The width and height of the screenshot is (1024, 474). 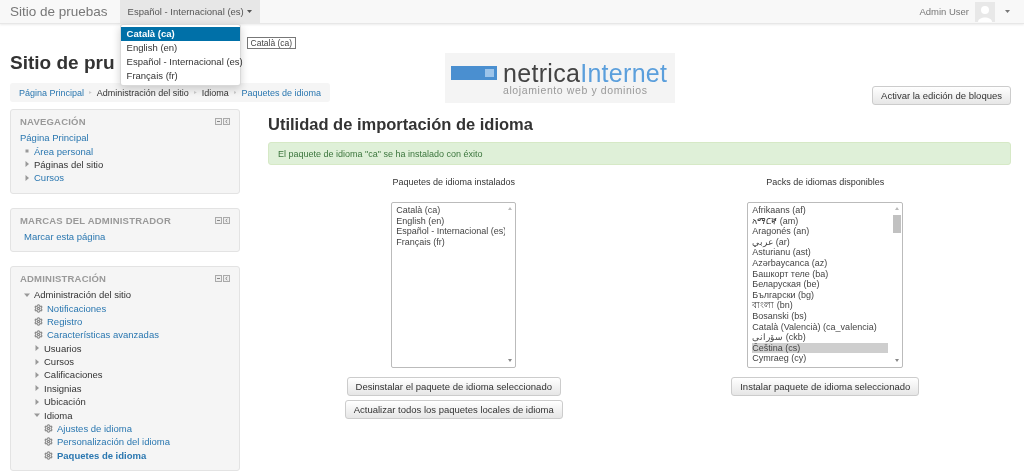 What do you see at coordinates (475, 73) in the screenshot?
I see `logo-mark-icon` at bounding box center [475, 73].